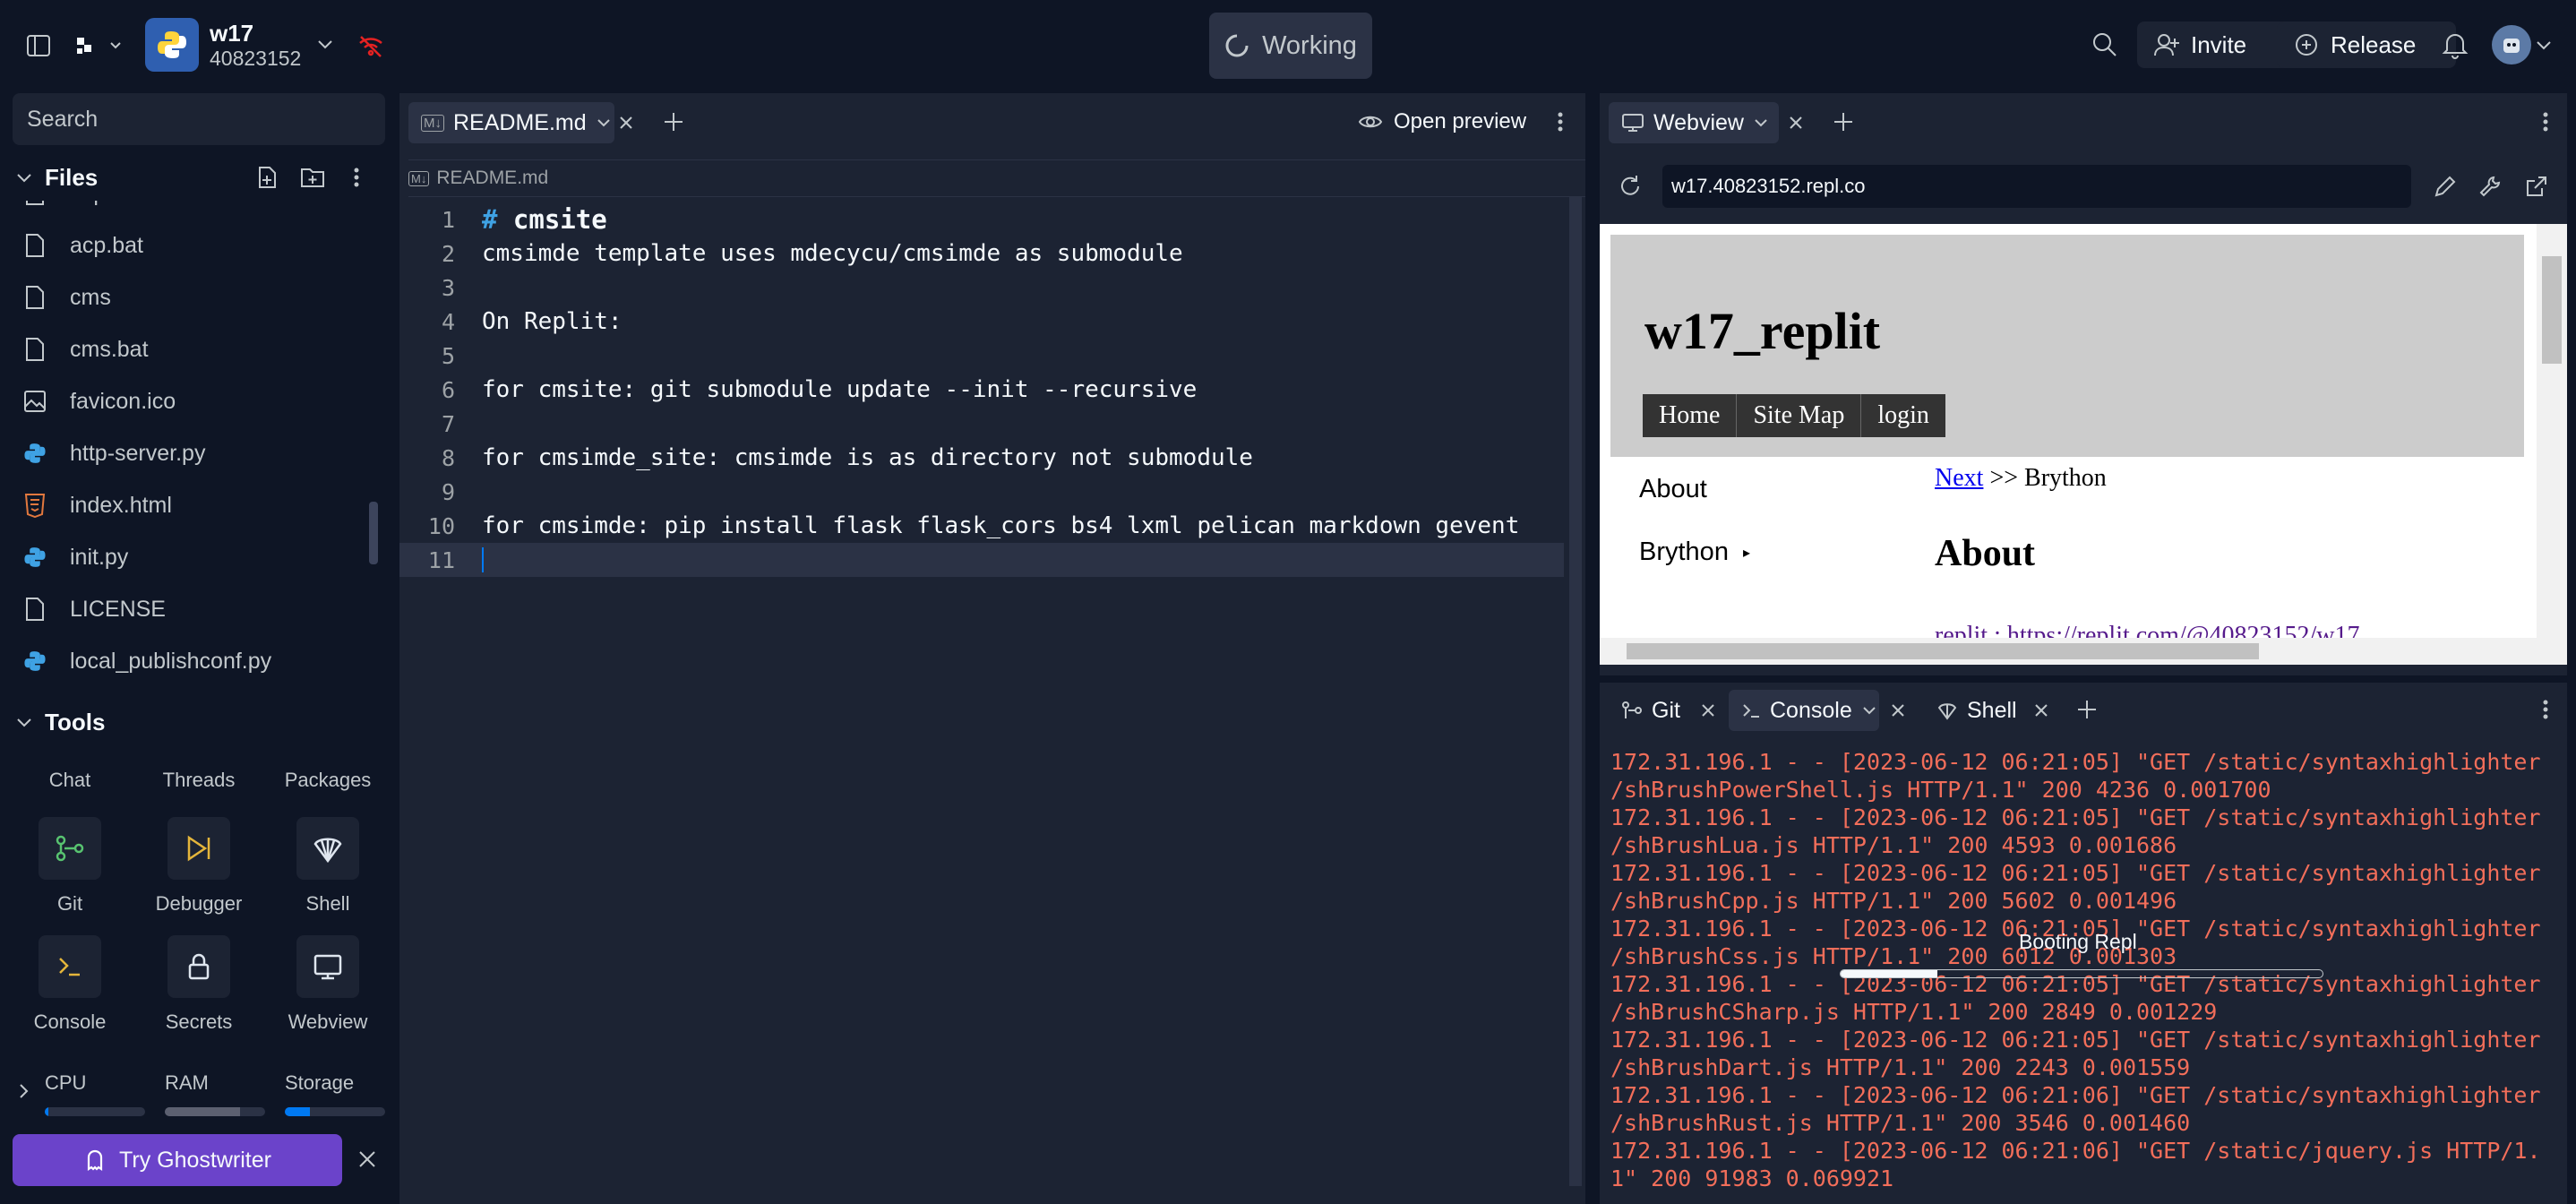 The width and height of the screenshot is (2576, 1204). What do you see at coordinates (981, 560) in the screenshot?
I see `code-line: 11` at bounding box center [981, 560].